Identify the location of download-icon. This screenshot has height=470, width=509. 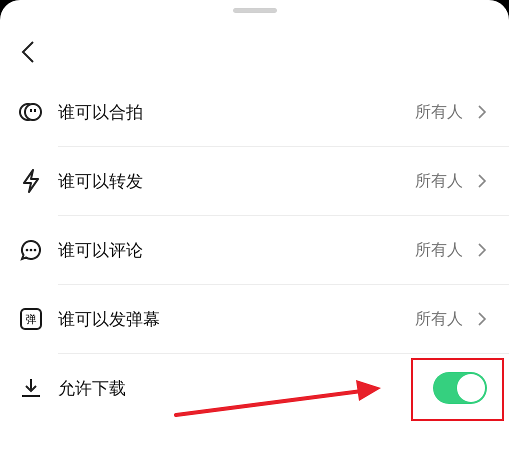
(31, 388).